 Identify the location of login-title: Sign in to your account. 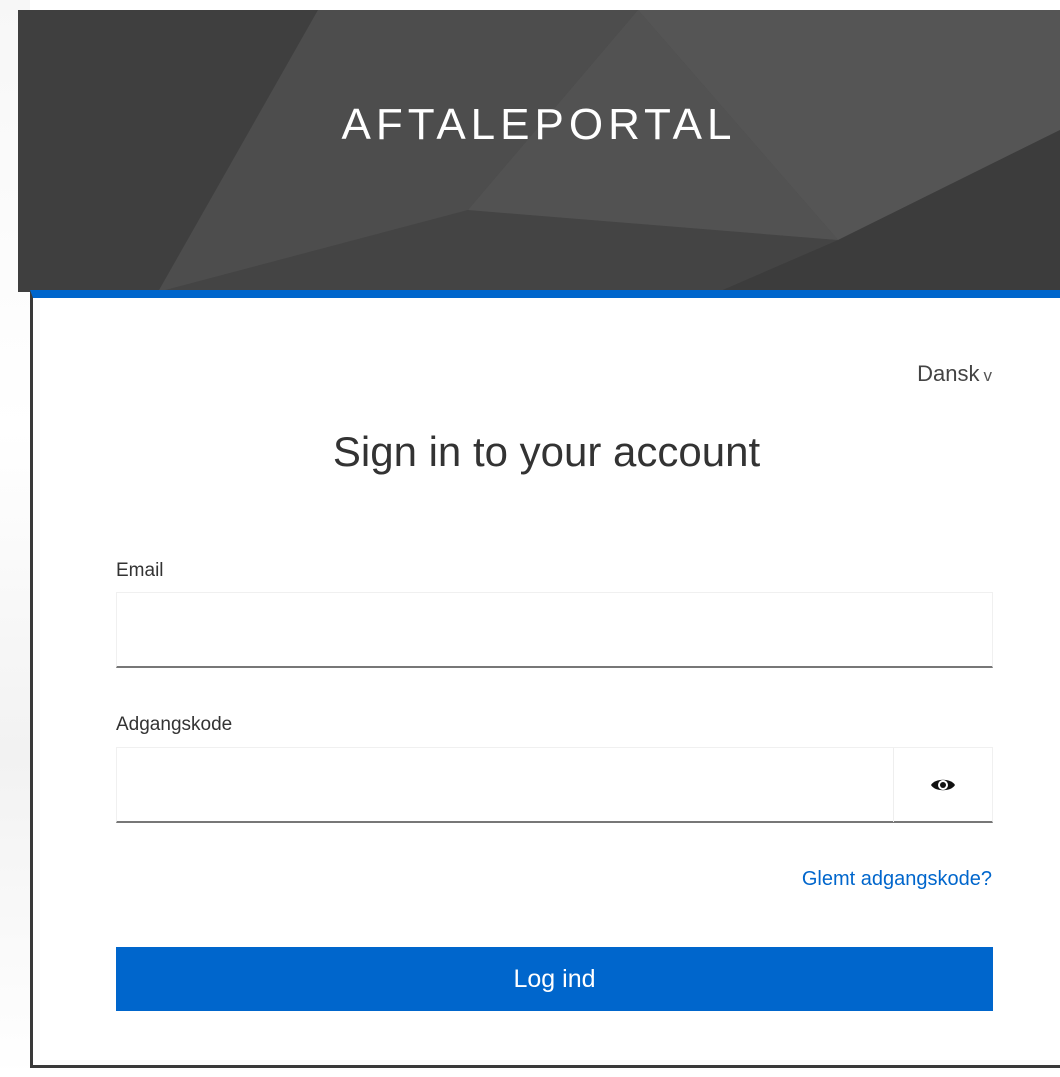
(546, 451).